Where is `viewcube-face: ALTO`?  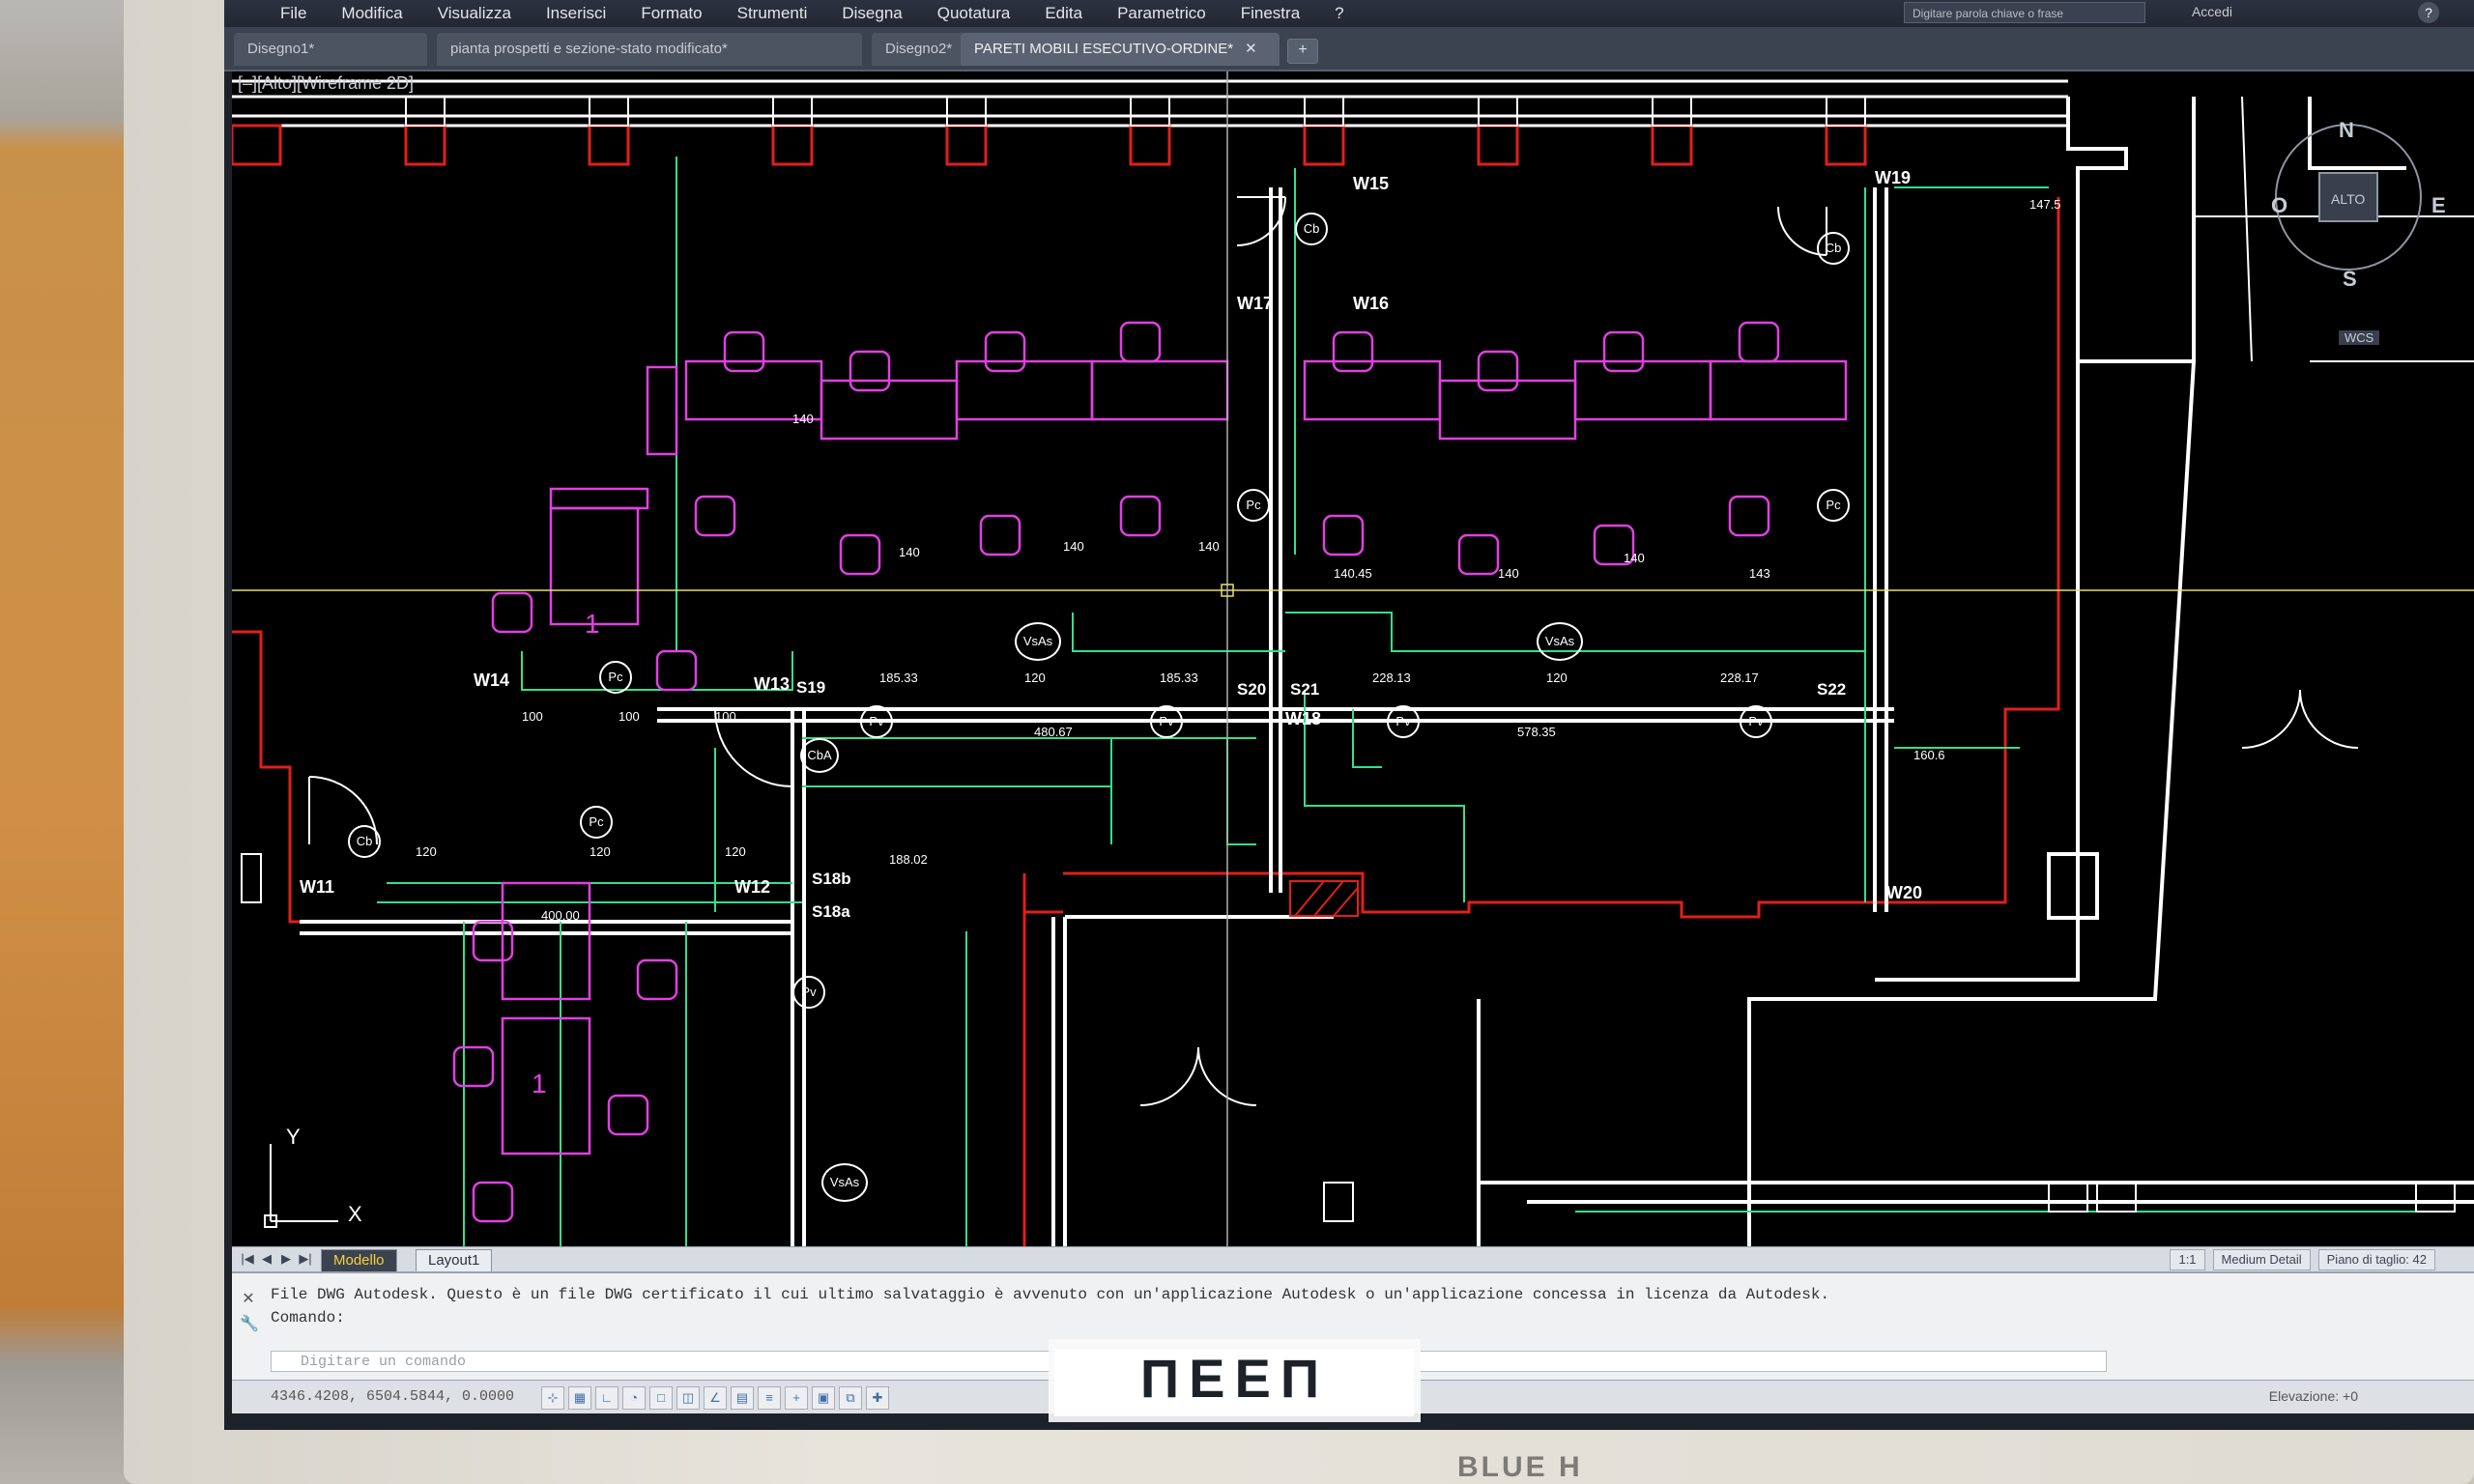
viewcube-face: ALTO is located at coordinates (2348, 199).